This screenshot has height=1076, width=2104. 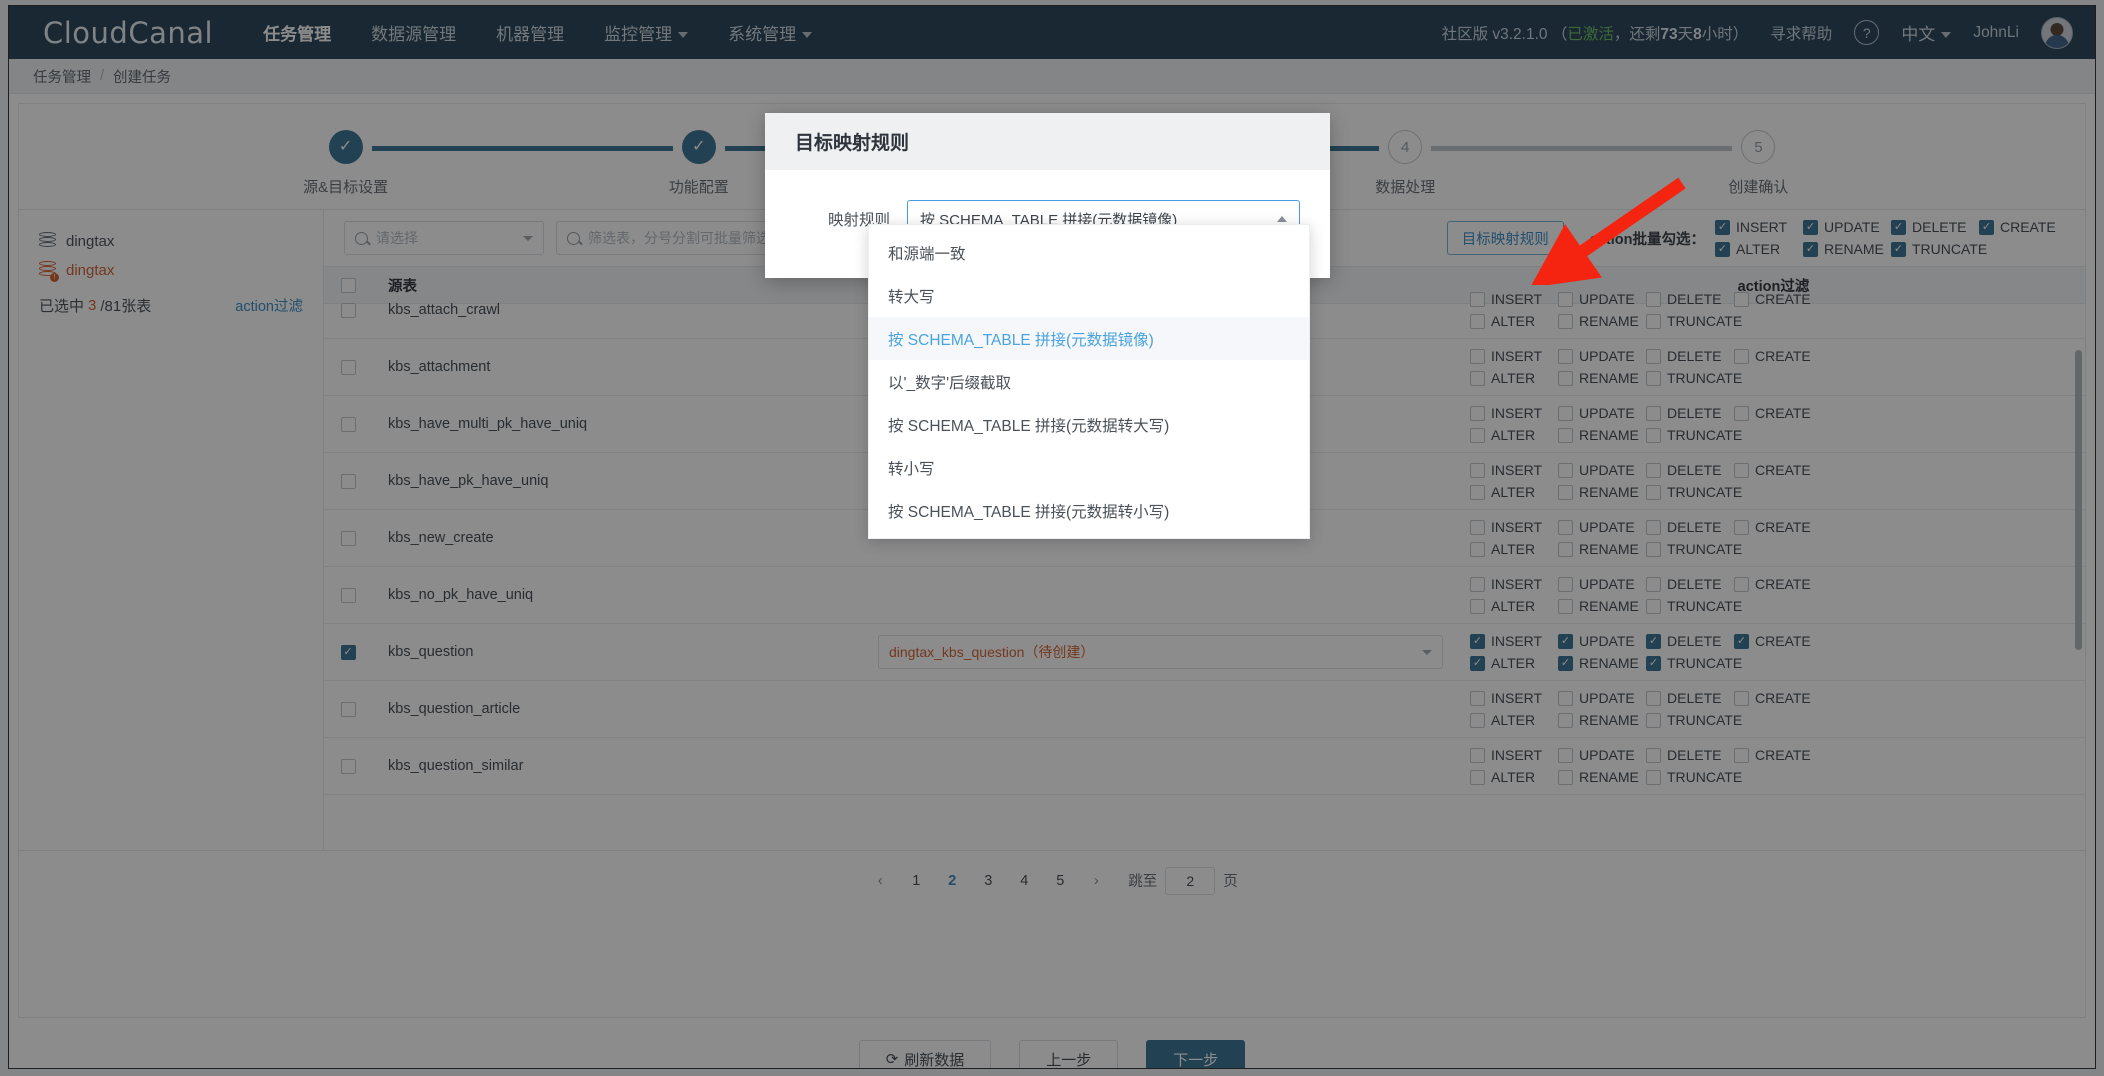 I want to click on dropdown-option-0: 和源端一致, so click(x=1089, y=252).